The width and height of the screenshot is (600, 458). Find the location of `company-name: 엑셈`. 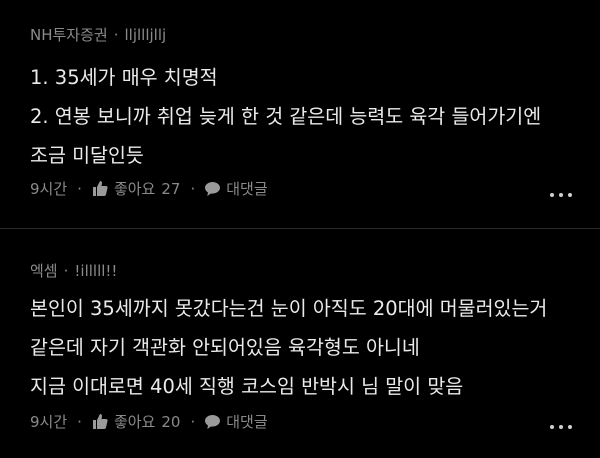

company-name: 엑셈 is located at coordinates (44, 271).